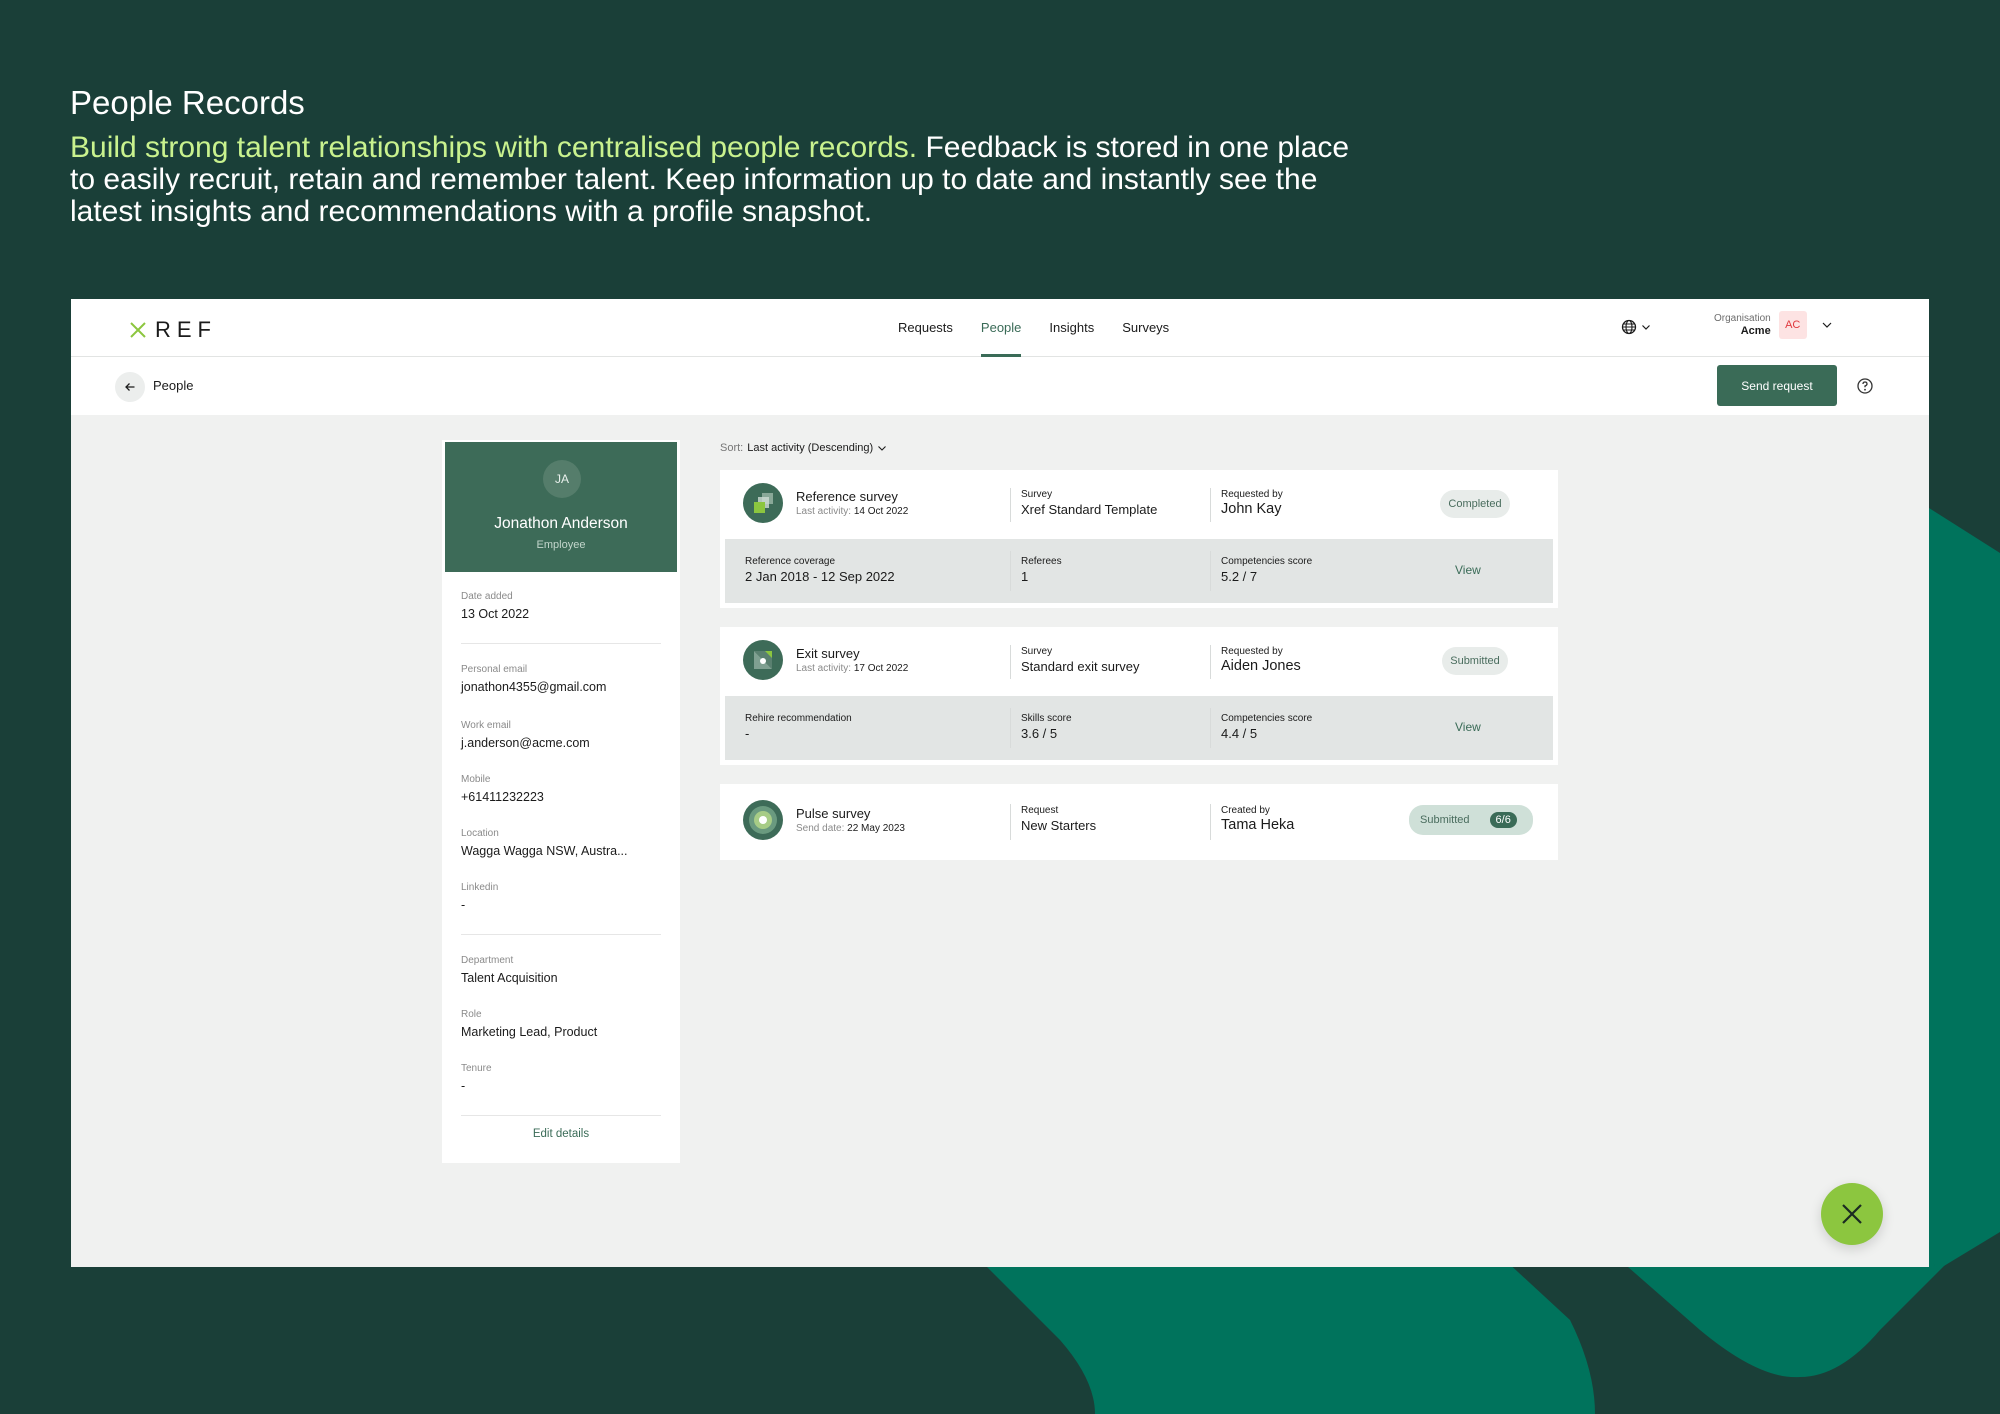 The height and width of the screenshot is (1414, 2000). I want to click on nav-tabs: Requests People Insights Surveys, so click(1033, 328).